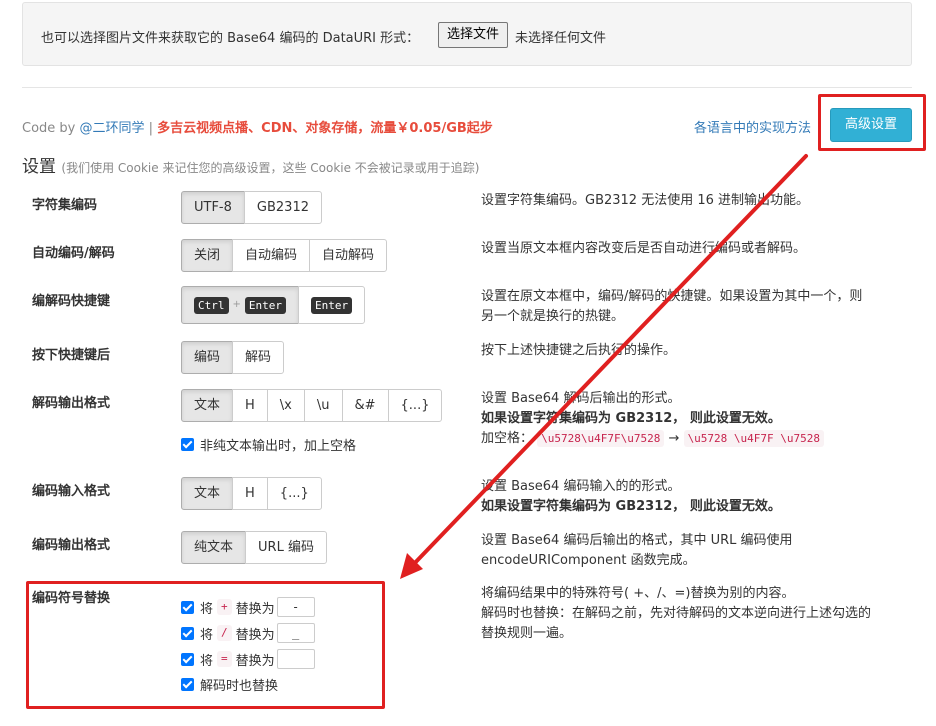 This screenshot has height=726, width=936. What do you see at coordinates (752, 126) in the screenshot?
I see `implementations-link: 各语言中的实现方法` at bounding box center [752, 126].